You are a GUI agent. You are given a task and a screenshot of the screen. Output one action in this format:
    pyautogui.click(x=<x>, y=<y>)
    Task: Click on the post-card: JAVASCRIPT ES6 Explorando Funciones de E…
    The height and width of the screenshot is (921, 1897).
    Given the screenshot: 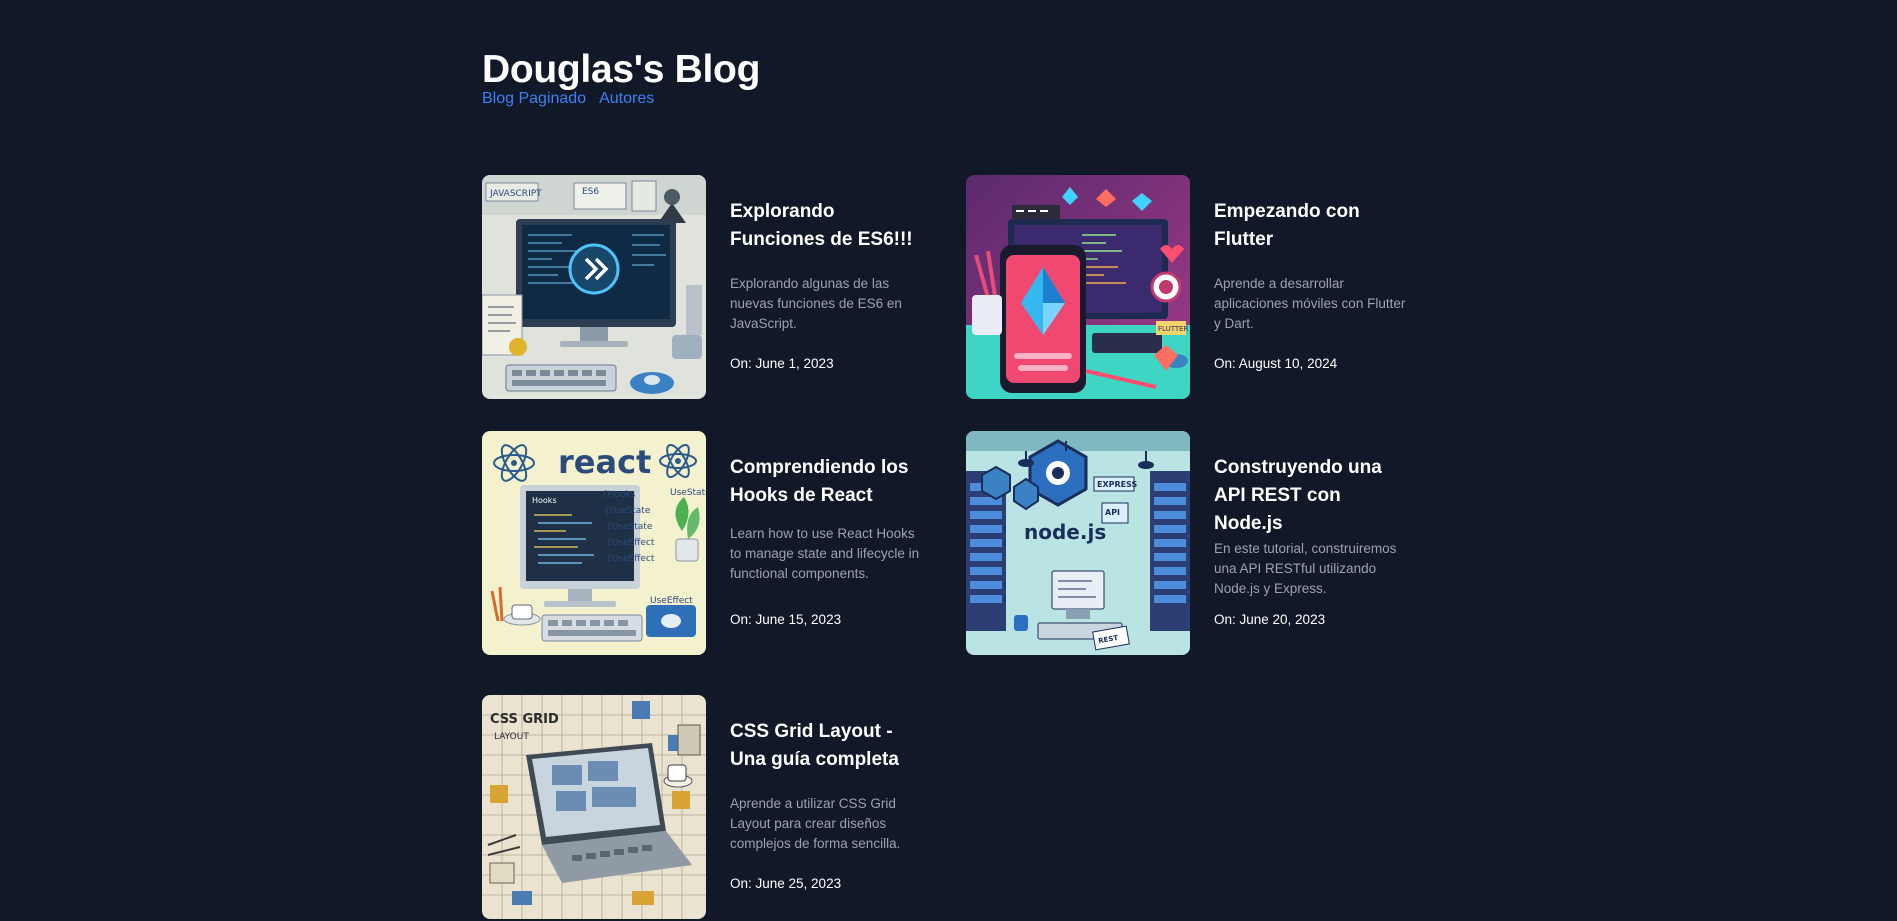 What is the action you would take?
    pyautogui.click(x=712, y=288)
    